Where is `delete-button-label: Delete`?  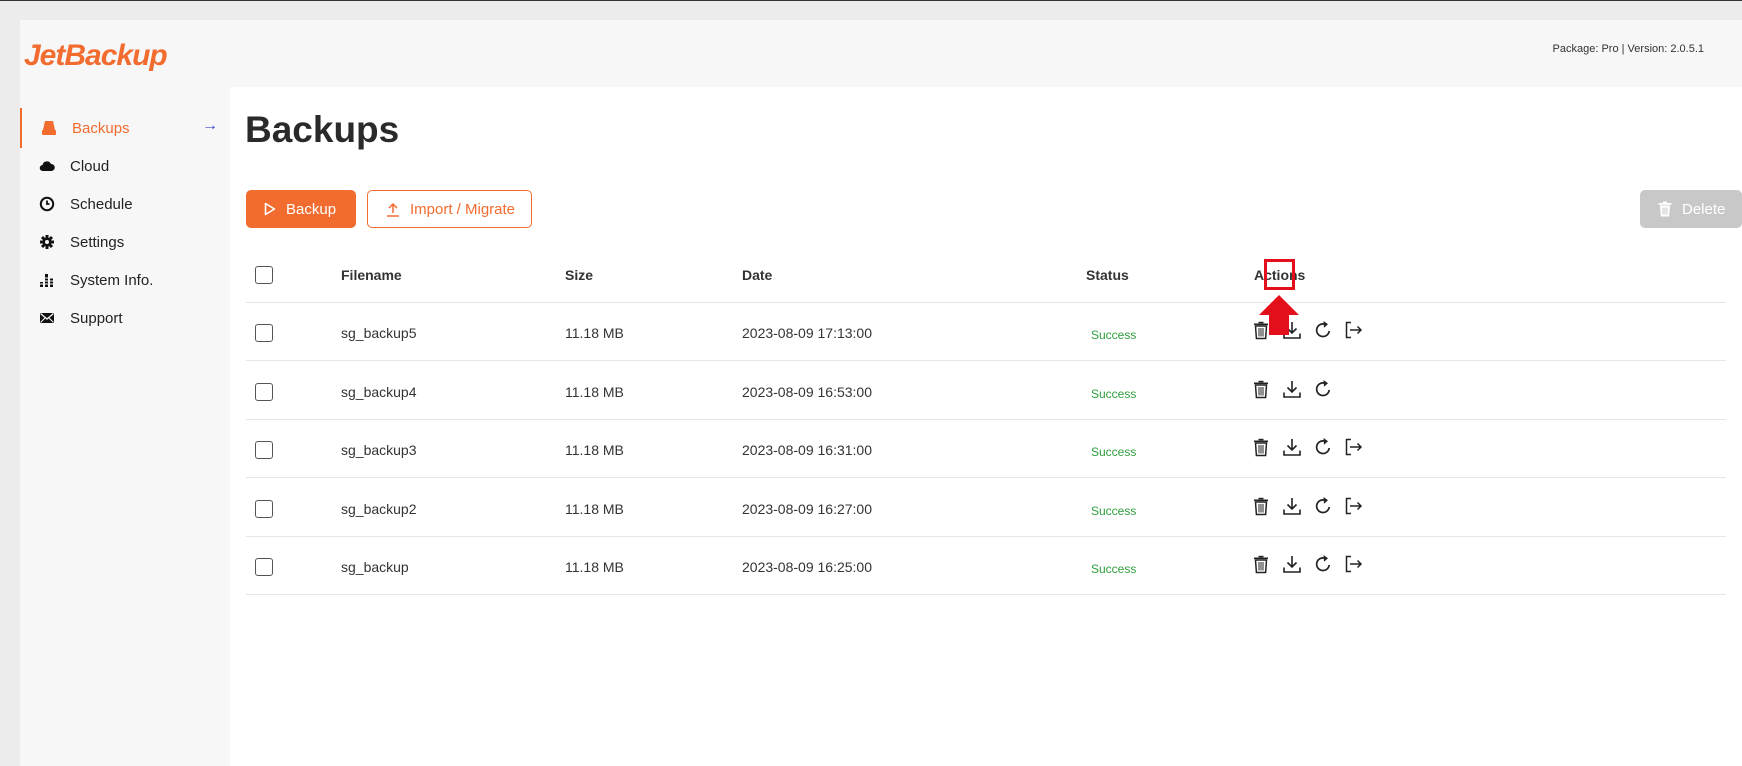 delete-button-label: Delete is located at coordinates (1704, 209).